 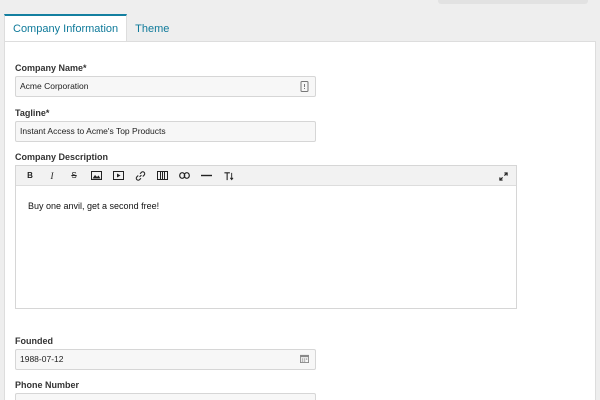 I want to click on horizontal-line-icon, so click(x=206, y=175).